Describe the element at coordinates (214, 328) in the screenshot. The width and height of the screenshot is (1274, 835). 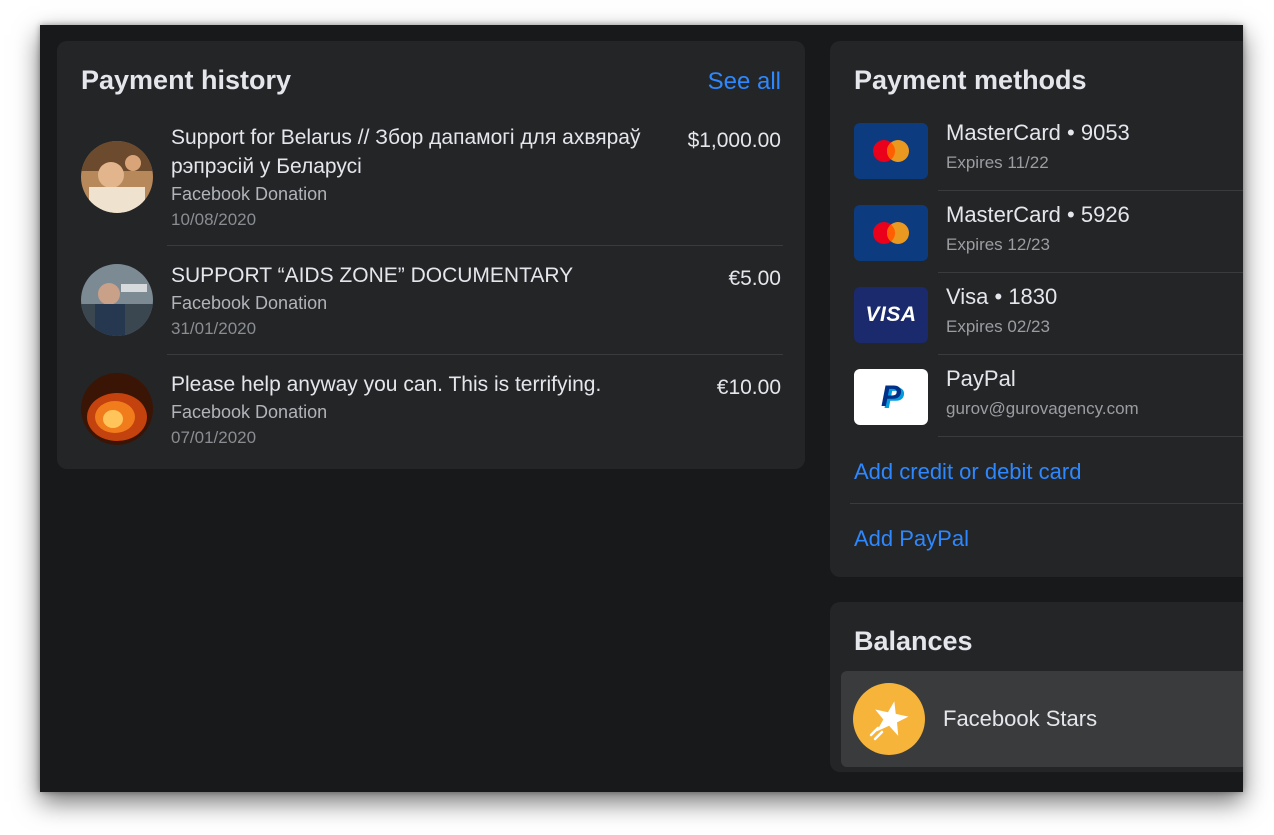
I see `history-item-date: 31/01/2020` at that location.